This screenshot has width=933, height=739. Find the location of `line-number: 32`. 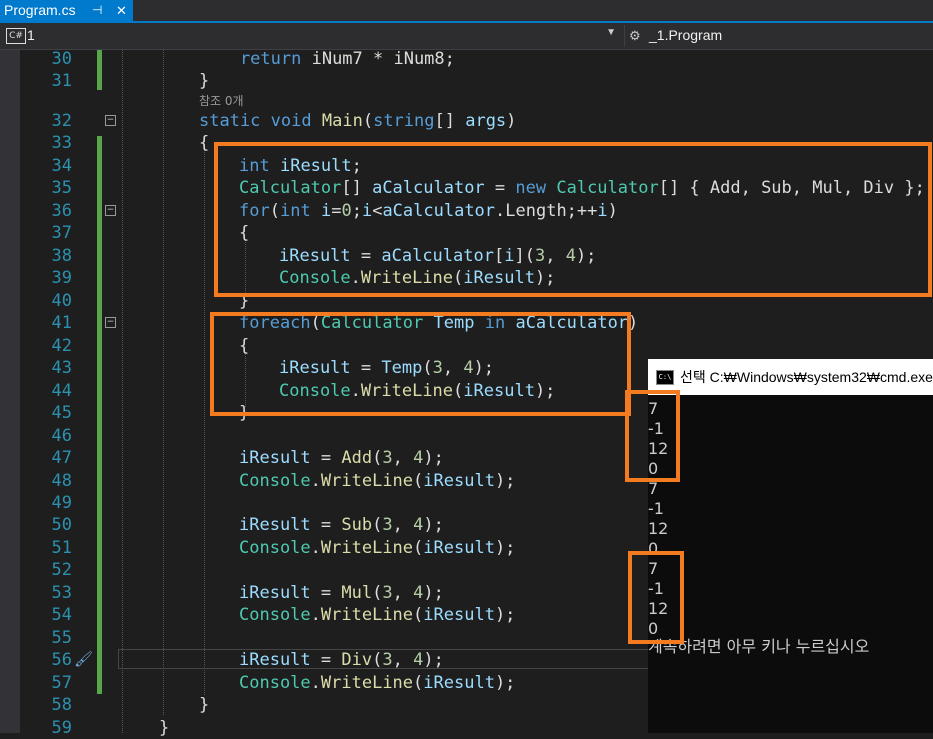

line-number: 32 is located at coordinates (61, 121).